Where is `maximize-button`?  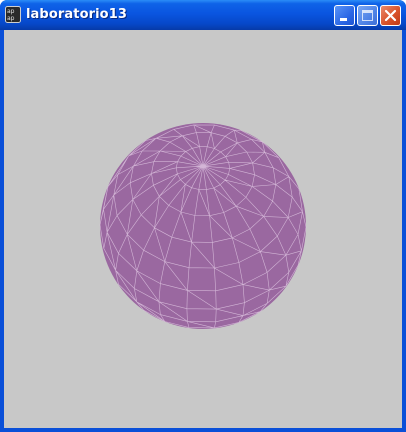
maximize-button is located at coordinates (367, 15).